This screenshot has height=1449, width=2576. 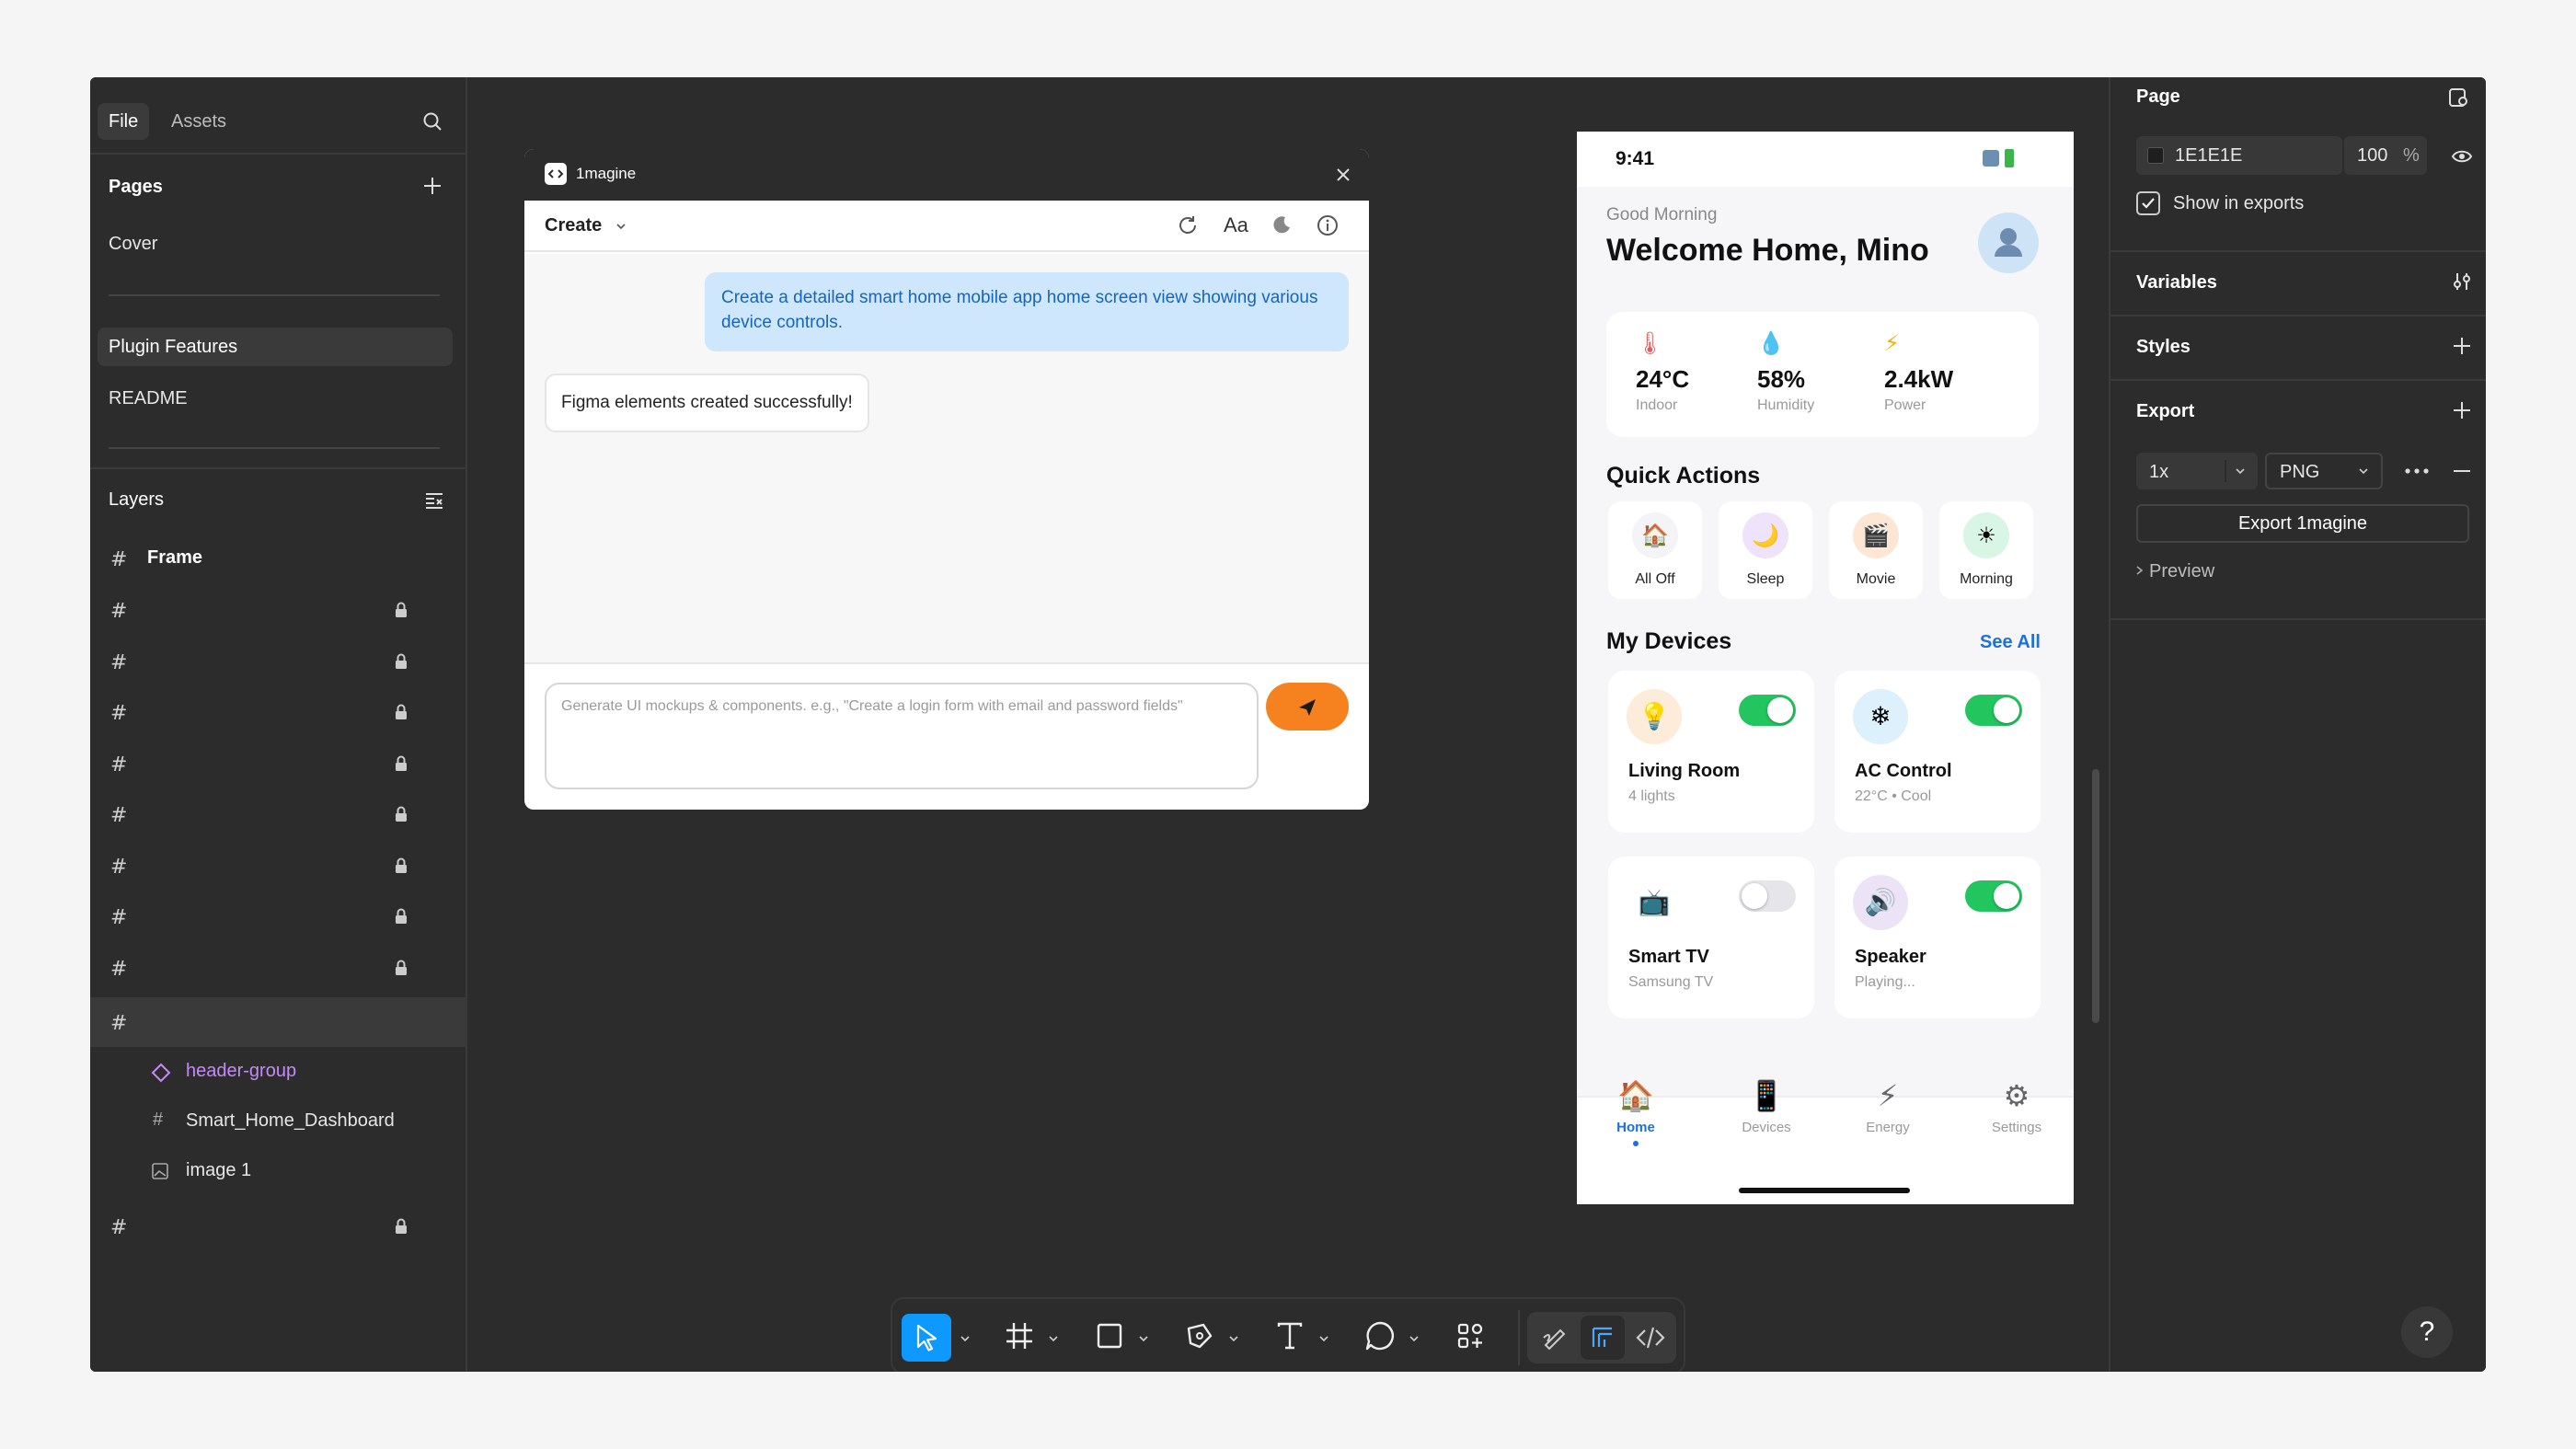 I want to click on preview-toggle: Preview, so click(x=2181, y=571).